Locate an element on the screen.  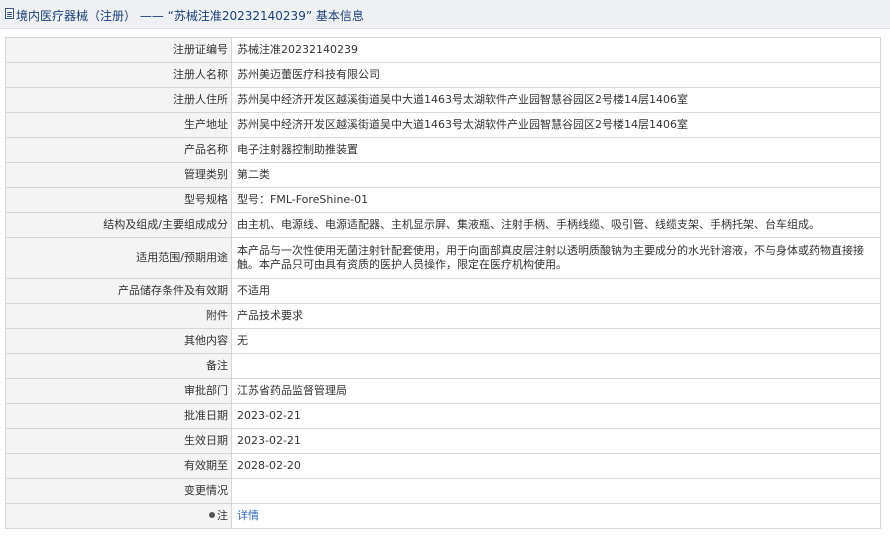
table-row: 生效日期 2023-02-21 is located at coordinates (443, 441).